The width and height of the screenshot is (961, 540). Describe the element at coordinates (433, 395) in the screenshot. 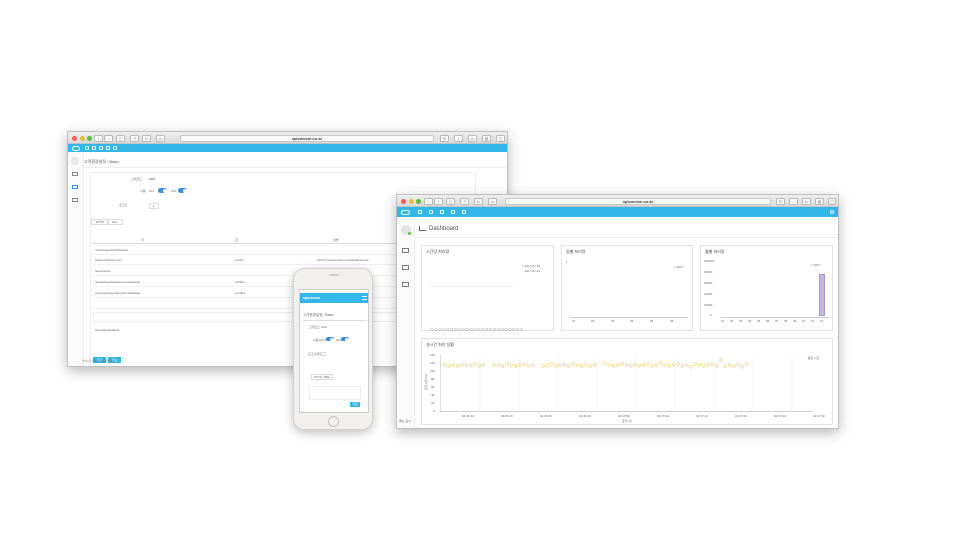

I see `y-tick-label: 40` at that location.